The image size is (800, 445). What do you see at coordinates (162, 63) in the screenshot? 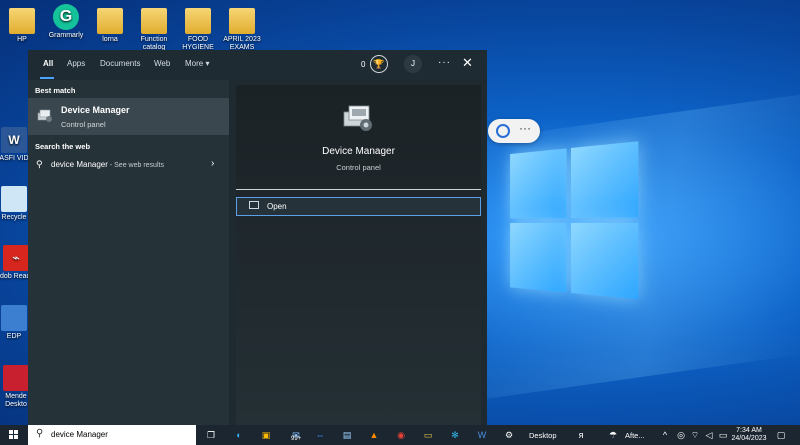
I see `tab-web: Web` at bounding box center [162, 63].